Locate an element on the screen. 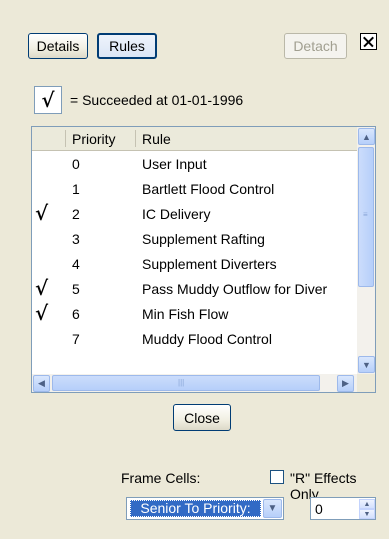  rule-cell: Pass Muddy Outflow for Diver is located at coordinates (235, 289).